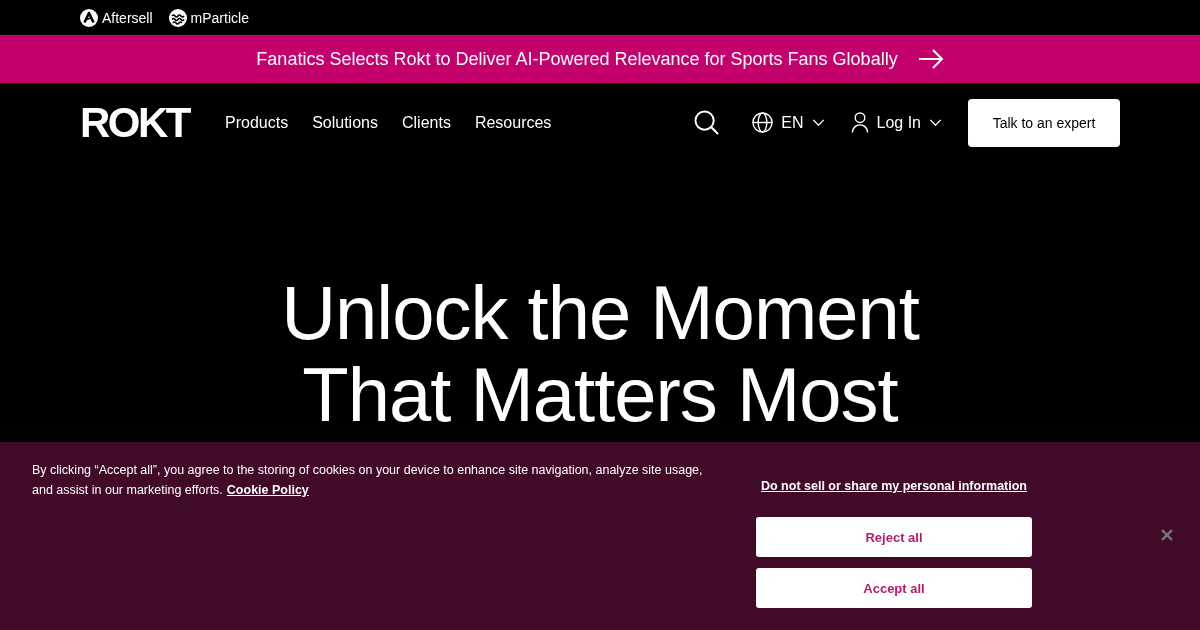 The height and width of the screenshot is (630, 1200). I want to click on login-button: Log In, so click(896, 122).